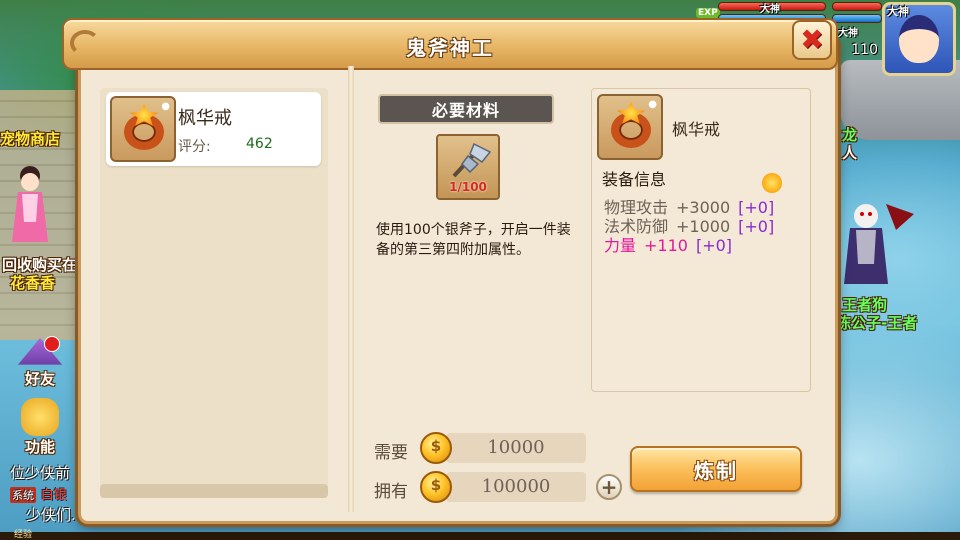 The width and height of the screenshot is (960, 540). I want to click on forge-button: 炼制, so click(716, 469).